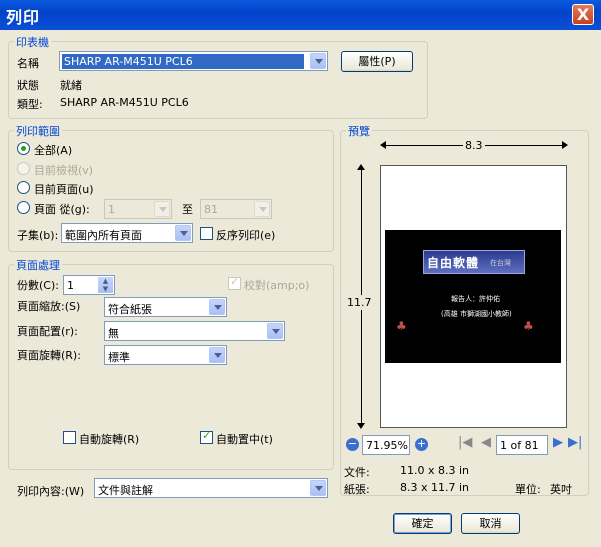 The height and width of the screenshot is (547, 601). What do you see at coordinates (165, 307) in the screenshot?
I see `scaling-select: 符合紙張` at bounding box center [165, 307].